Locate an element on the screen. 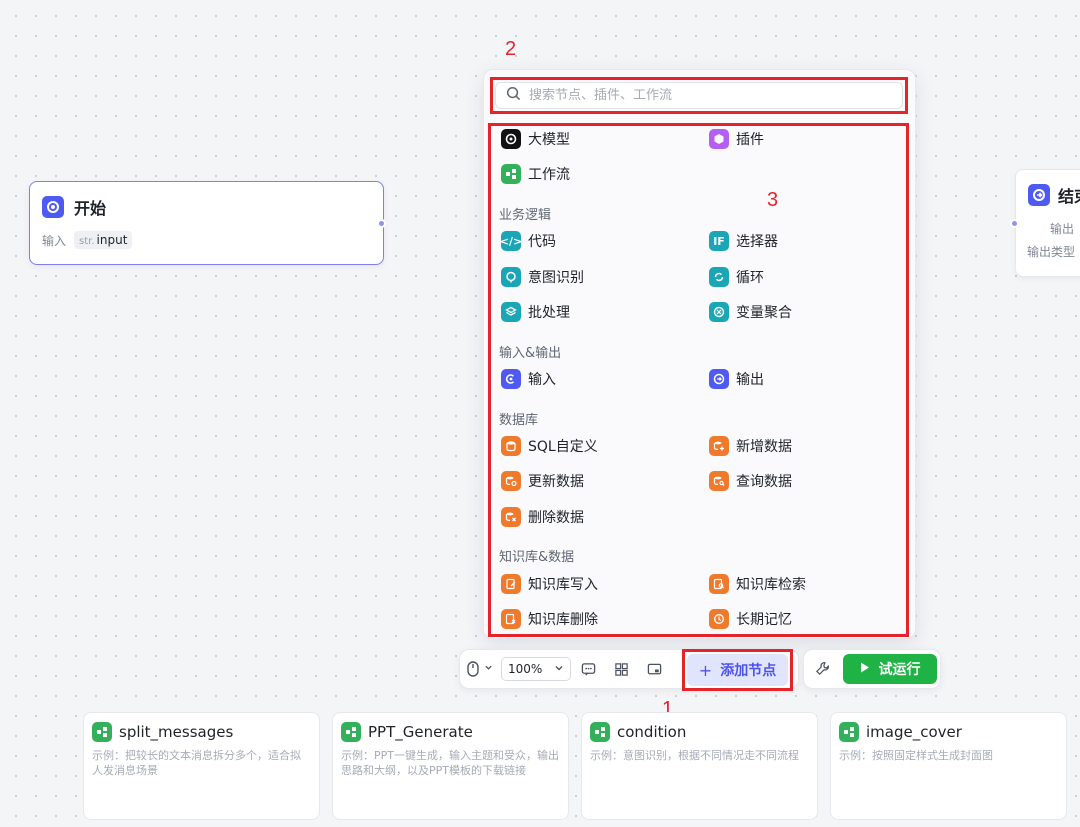 The image size is (1080, 827). section-title-database: 数据库 is located at coordinates (519, 420).